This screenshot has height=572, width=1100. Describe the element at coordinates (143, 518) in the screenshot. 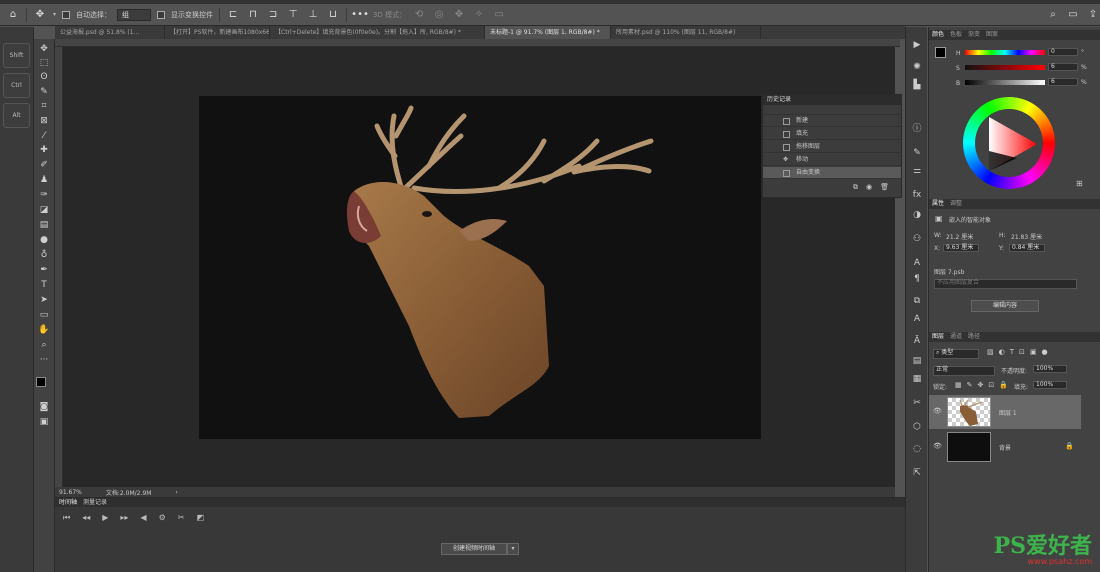

I see `audio-icon: ◀` at that location.